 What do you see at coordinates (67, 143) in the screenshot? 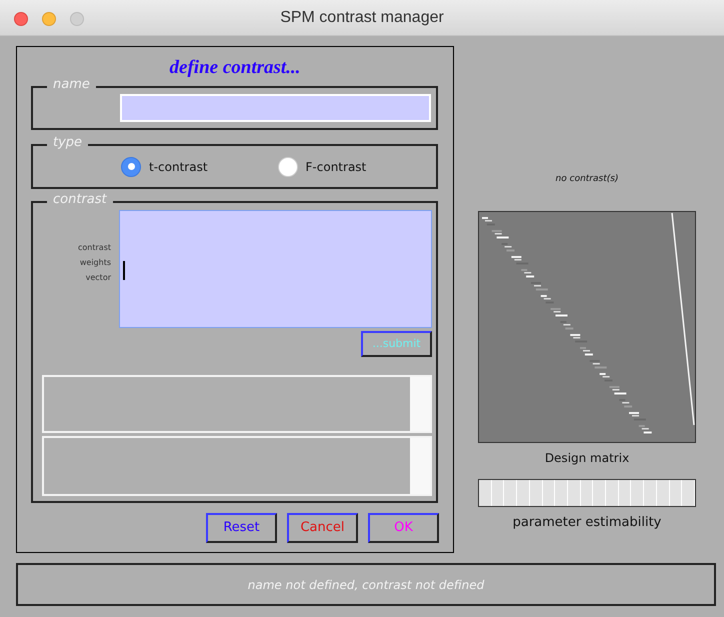
I see `group-label: type` at bounding box center [67, 143].